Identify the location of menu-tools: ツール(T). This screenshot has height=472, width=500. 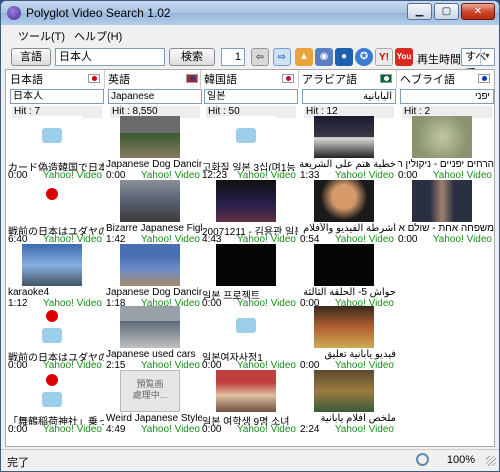
(41, 36).